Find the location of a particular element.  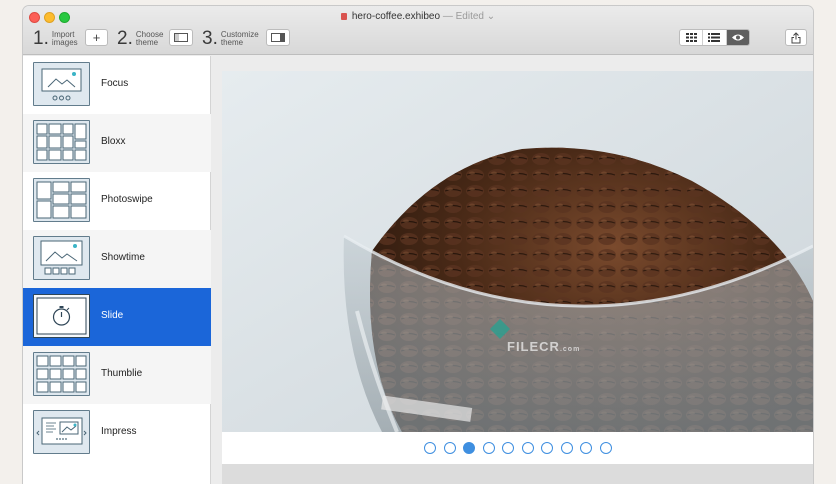

bloxx-theme-icon is located at coordinates (61, 142).